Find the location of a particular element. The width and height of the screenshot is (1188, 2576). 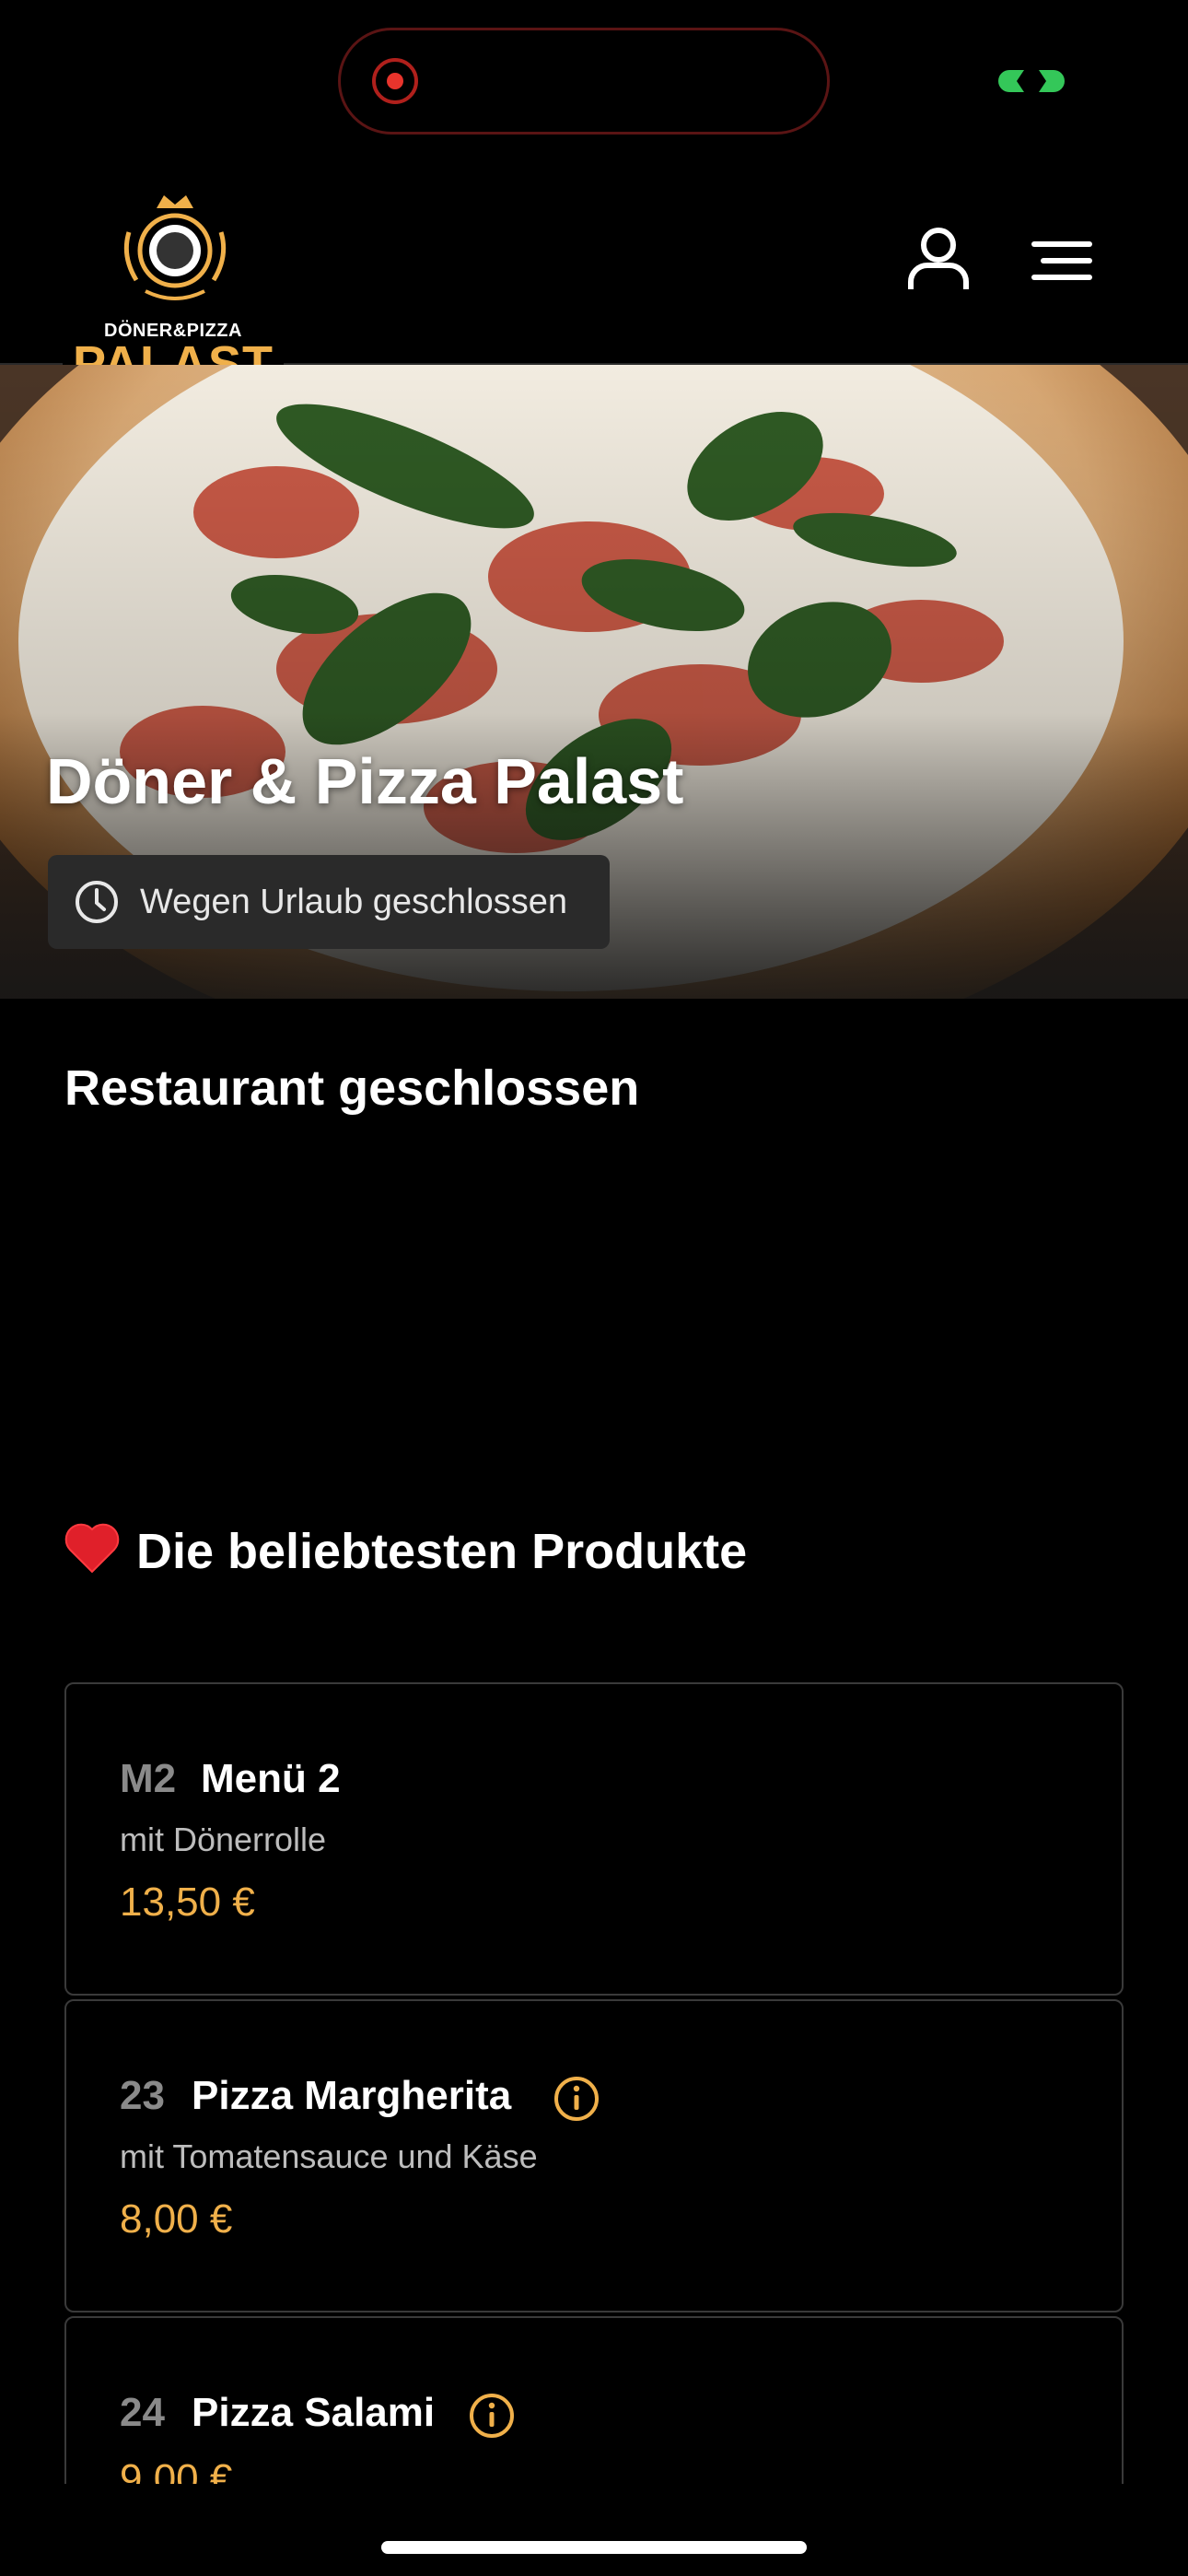

logo: DÖNER&PIZZA PALAST is located at coordinates (173, 282).